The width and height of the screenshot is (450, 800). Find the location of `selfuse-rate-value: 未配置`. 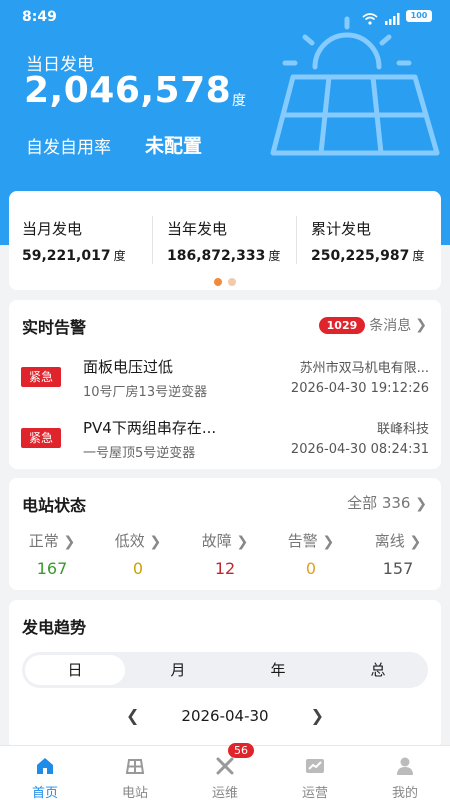

selfuse-rate-value: 未配置 is located at coordinates (174, 146).